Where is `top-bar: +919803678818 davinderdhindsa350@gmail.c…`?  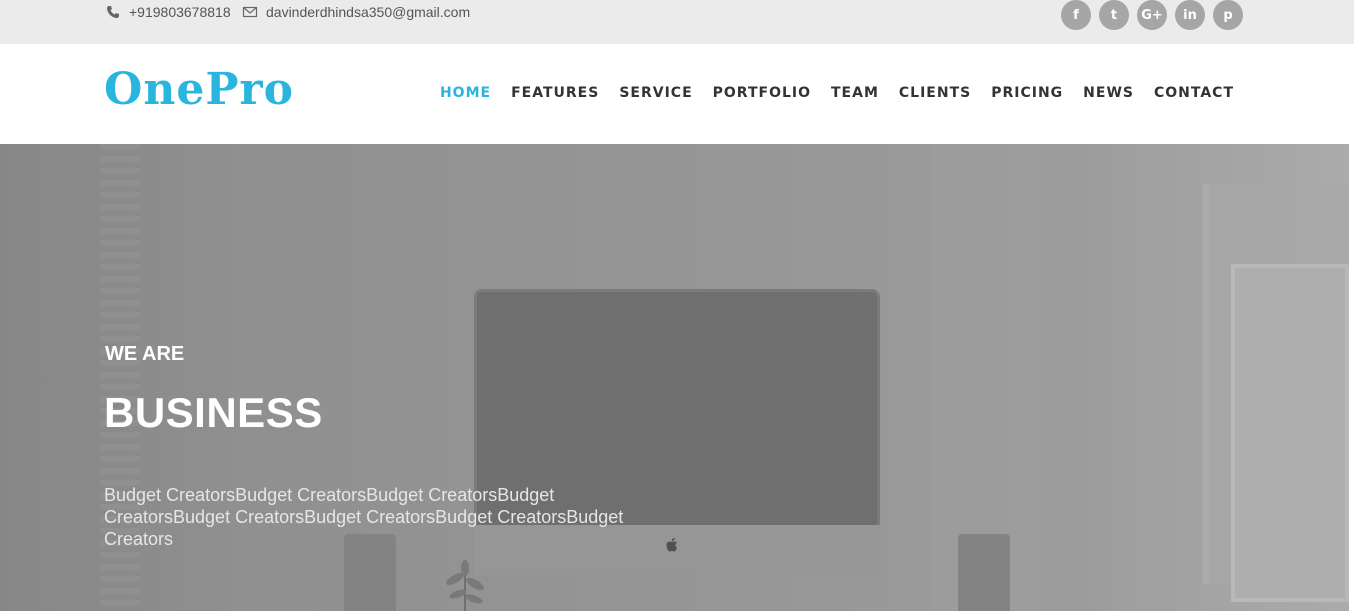
top-bar: +919803678818 davinderdhindsa350@gmail.c… is located at coordinates (677, 22).